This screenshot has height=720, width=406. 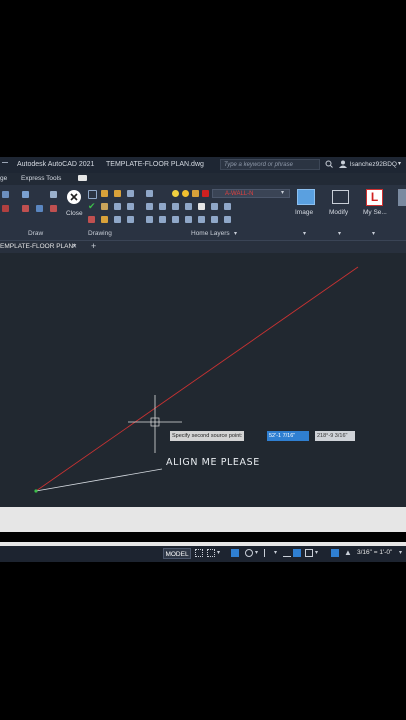 I want to click on close-button: Close, so click(x=74, y=204).